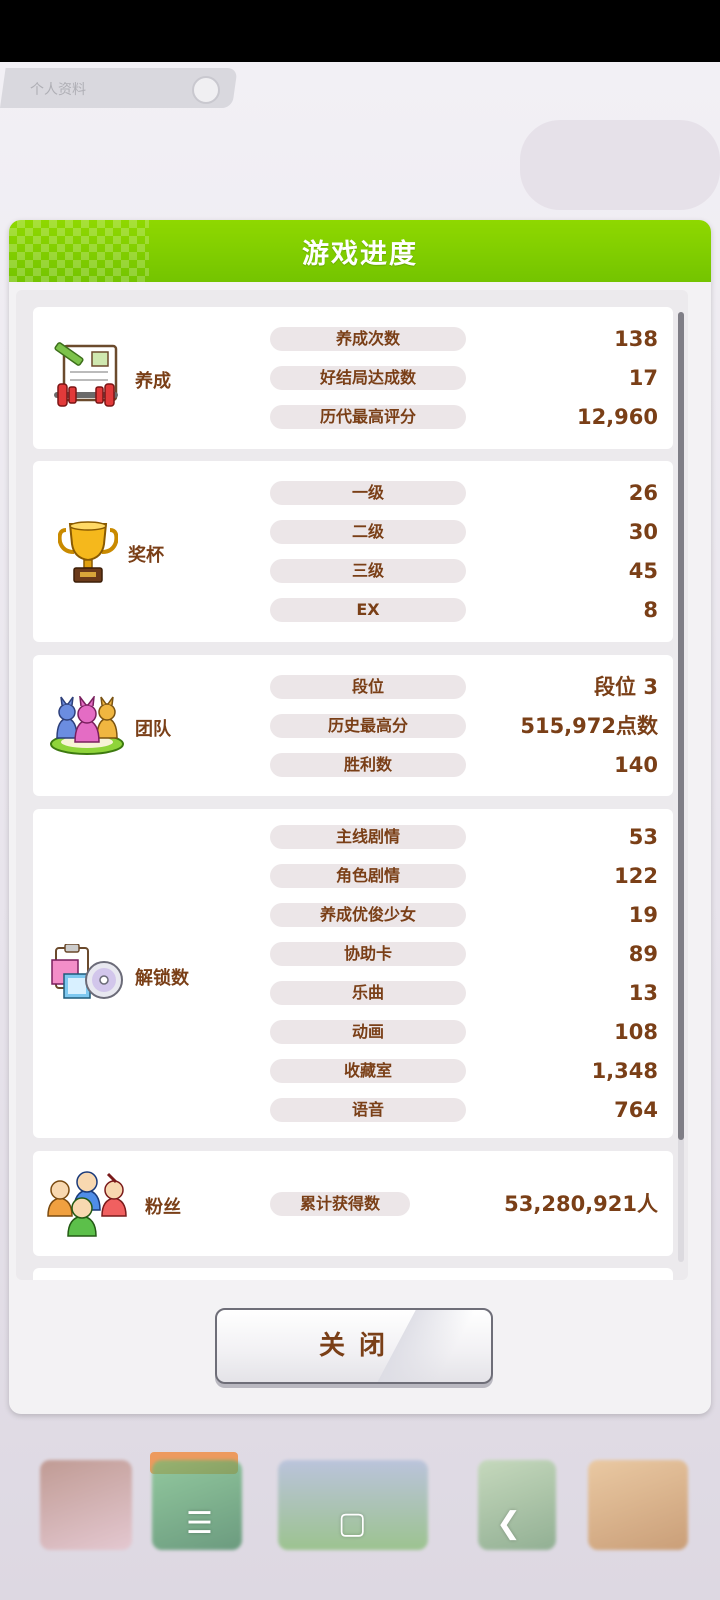  I want to click on profile-tab-label: 个人资料, so click(58, 90).